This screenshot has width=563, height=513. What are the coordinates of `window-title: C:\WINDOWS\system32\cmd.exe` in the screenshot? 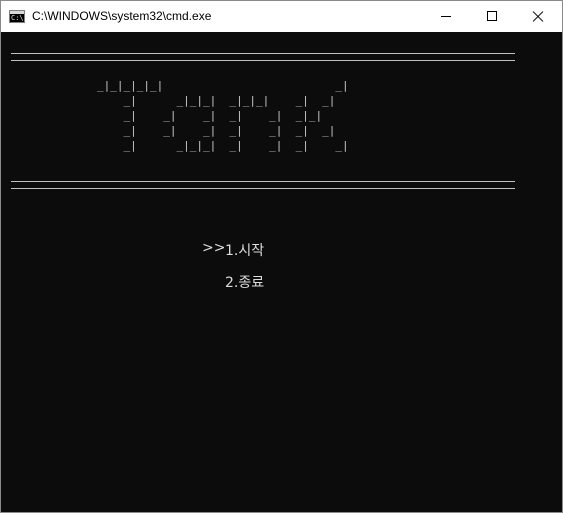 It's located at (122, 16).